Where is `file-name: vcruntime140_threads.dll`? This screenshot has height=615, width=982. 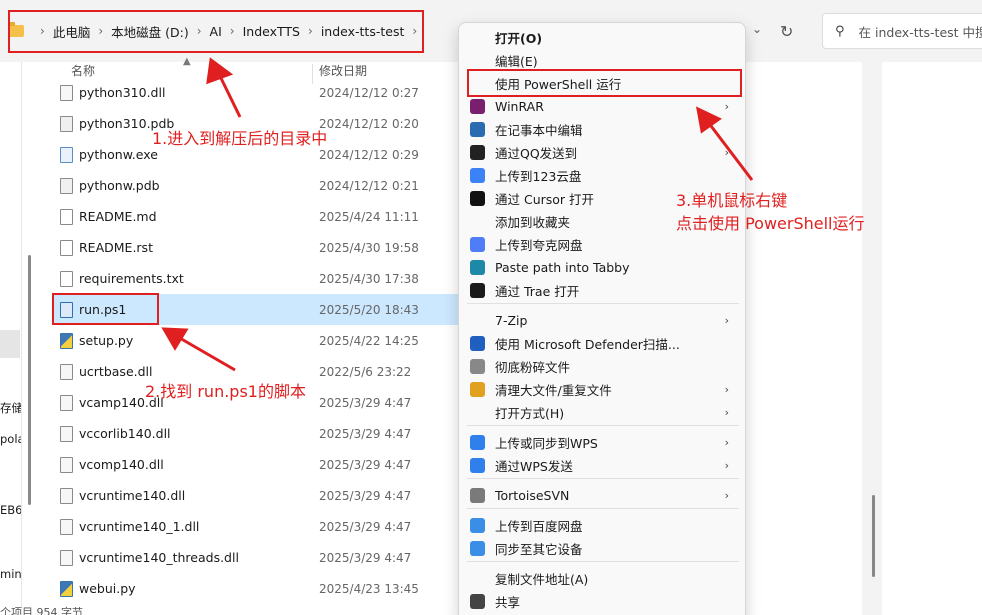
file-name: vcruntime140_threads.dll is located at coordinates (159, 557).